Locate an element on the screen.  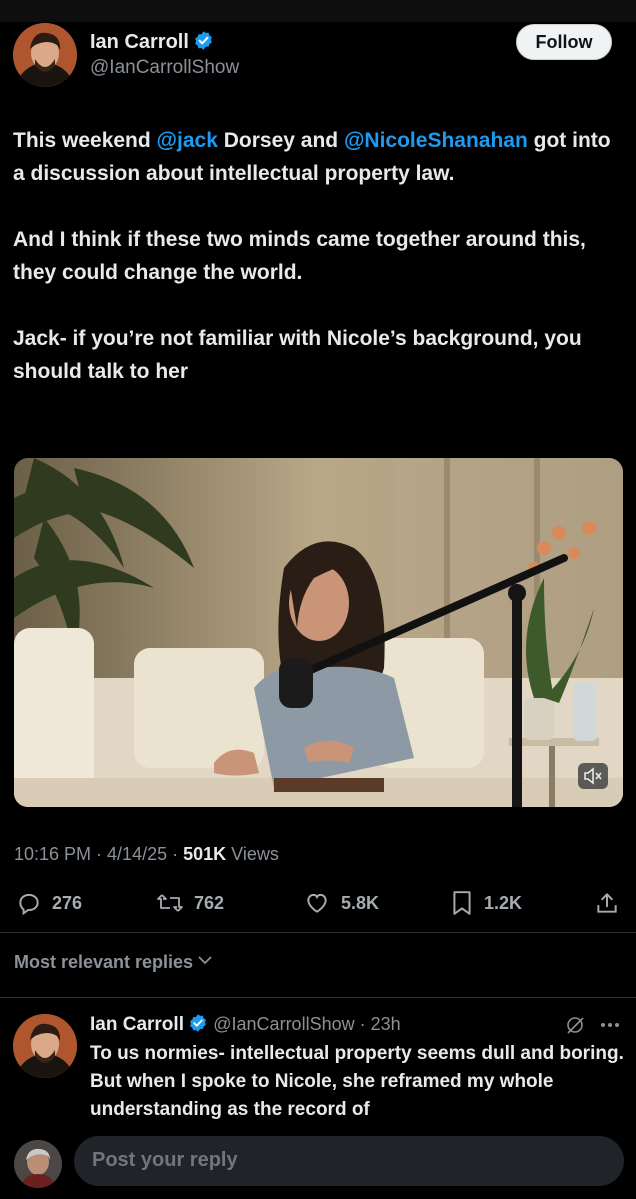
like-action: 5.8K is located at coordinates (341, 903).